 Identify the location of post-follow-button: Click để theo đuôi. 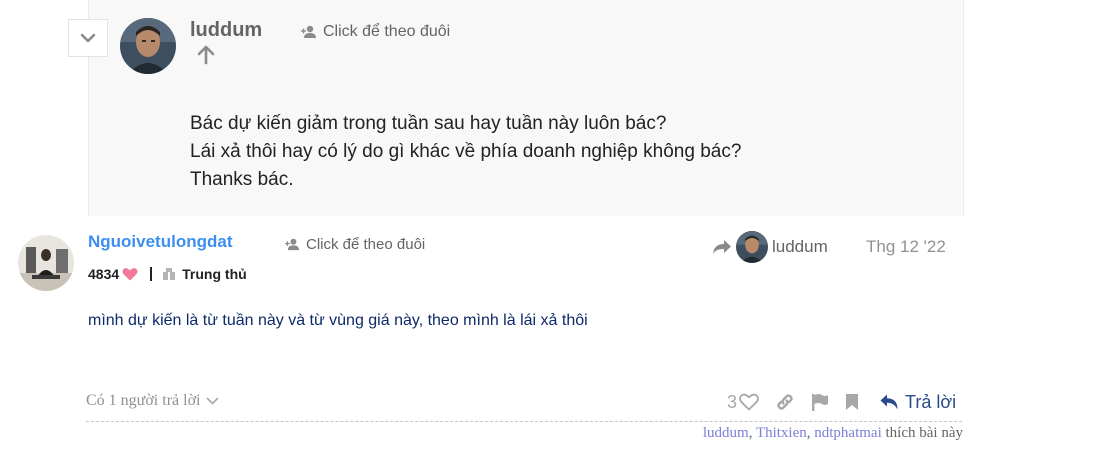
(355, 244).